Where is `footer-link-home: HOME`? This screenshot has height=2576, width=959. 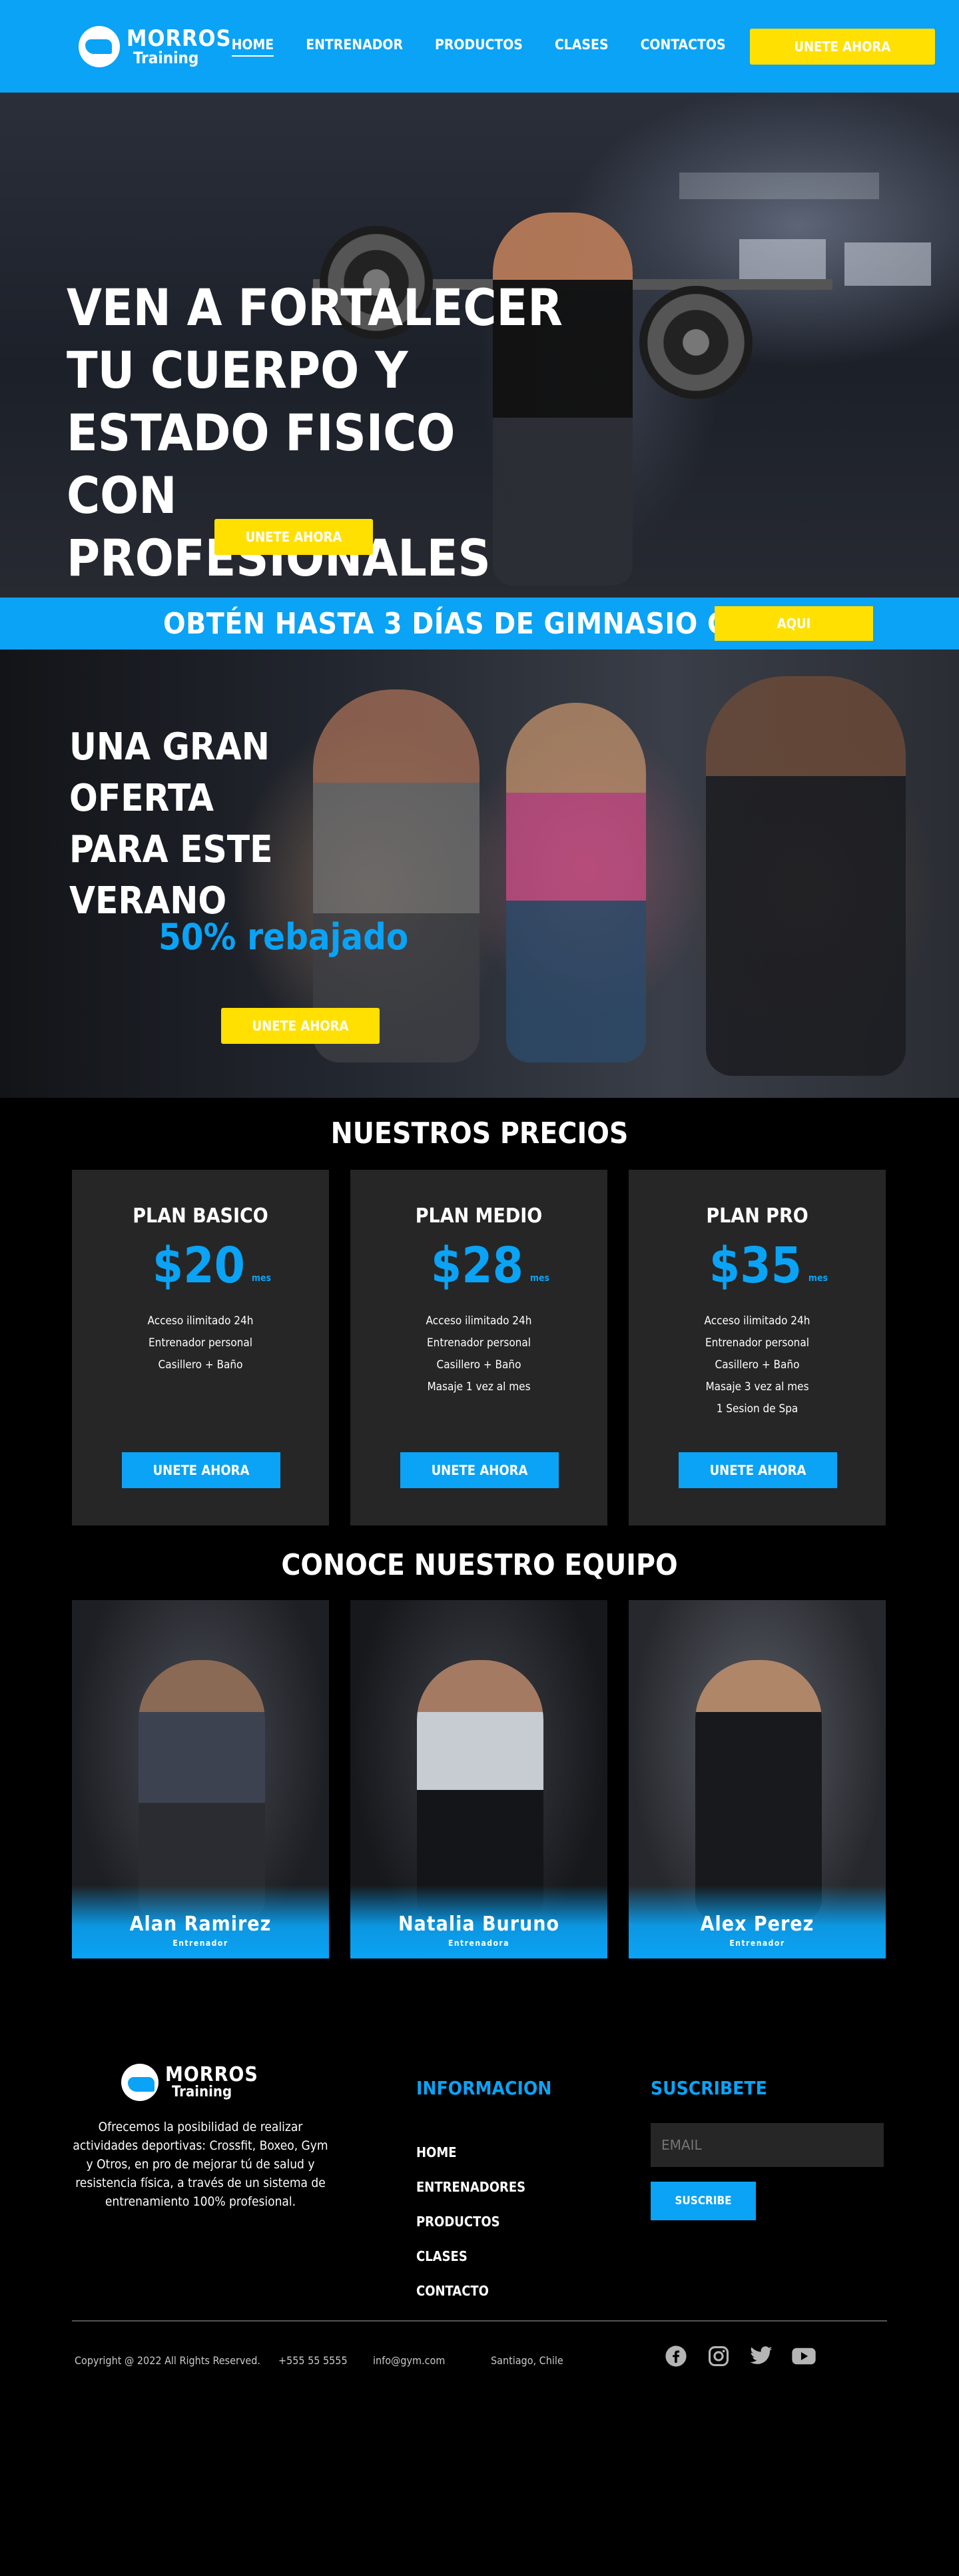
footer-link-home: HOME is located at coordinates (470, 2152).